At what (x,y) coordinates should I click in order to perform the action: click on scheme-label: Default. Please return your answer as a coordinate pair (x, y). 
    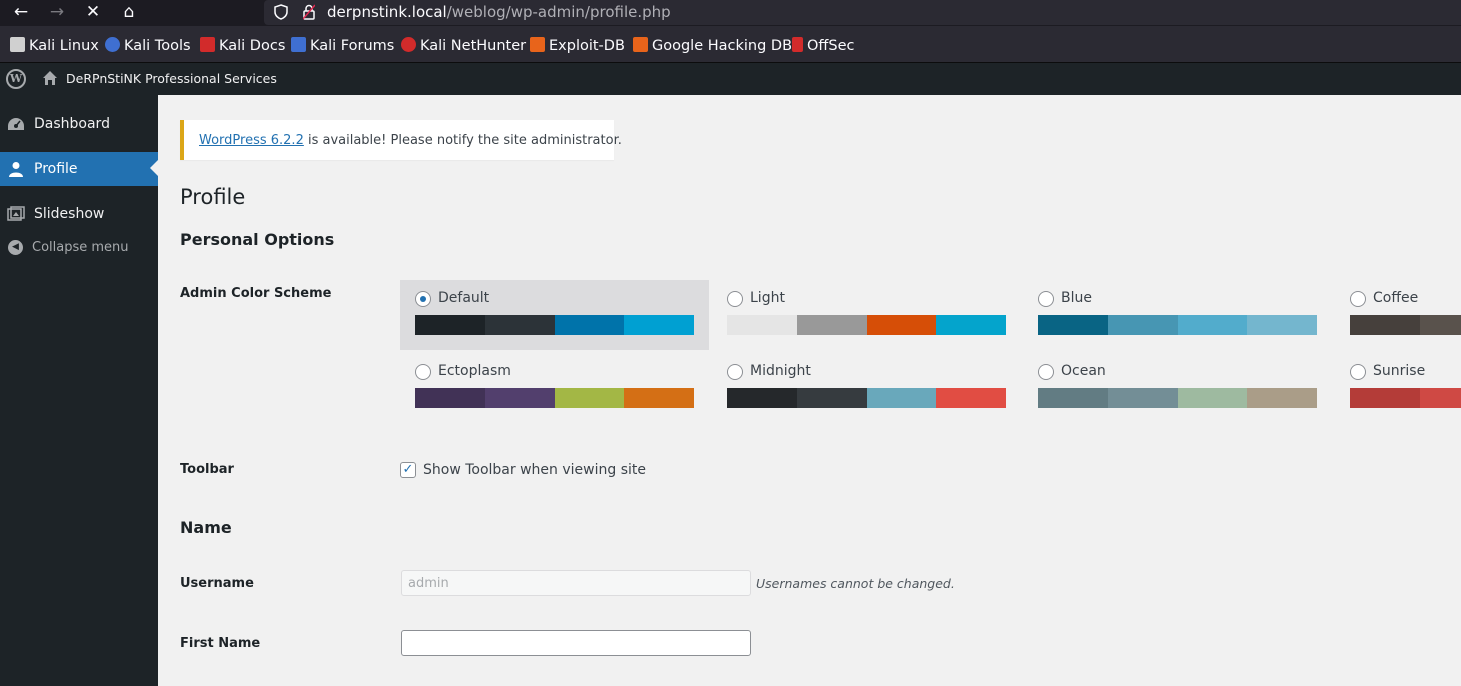
    Looking at the image, I should click on (464, 298).